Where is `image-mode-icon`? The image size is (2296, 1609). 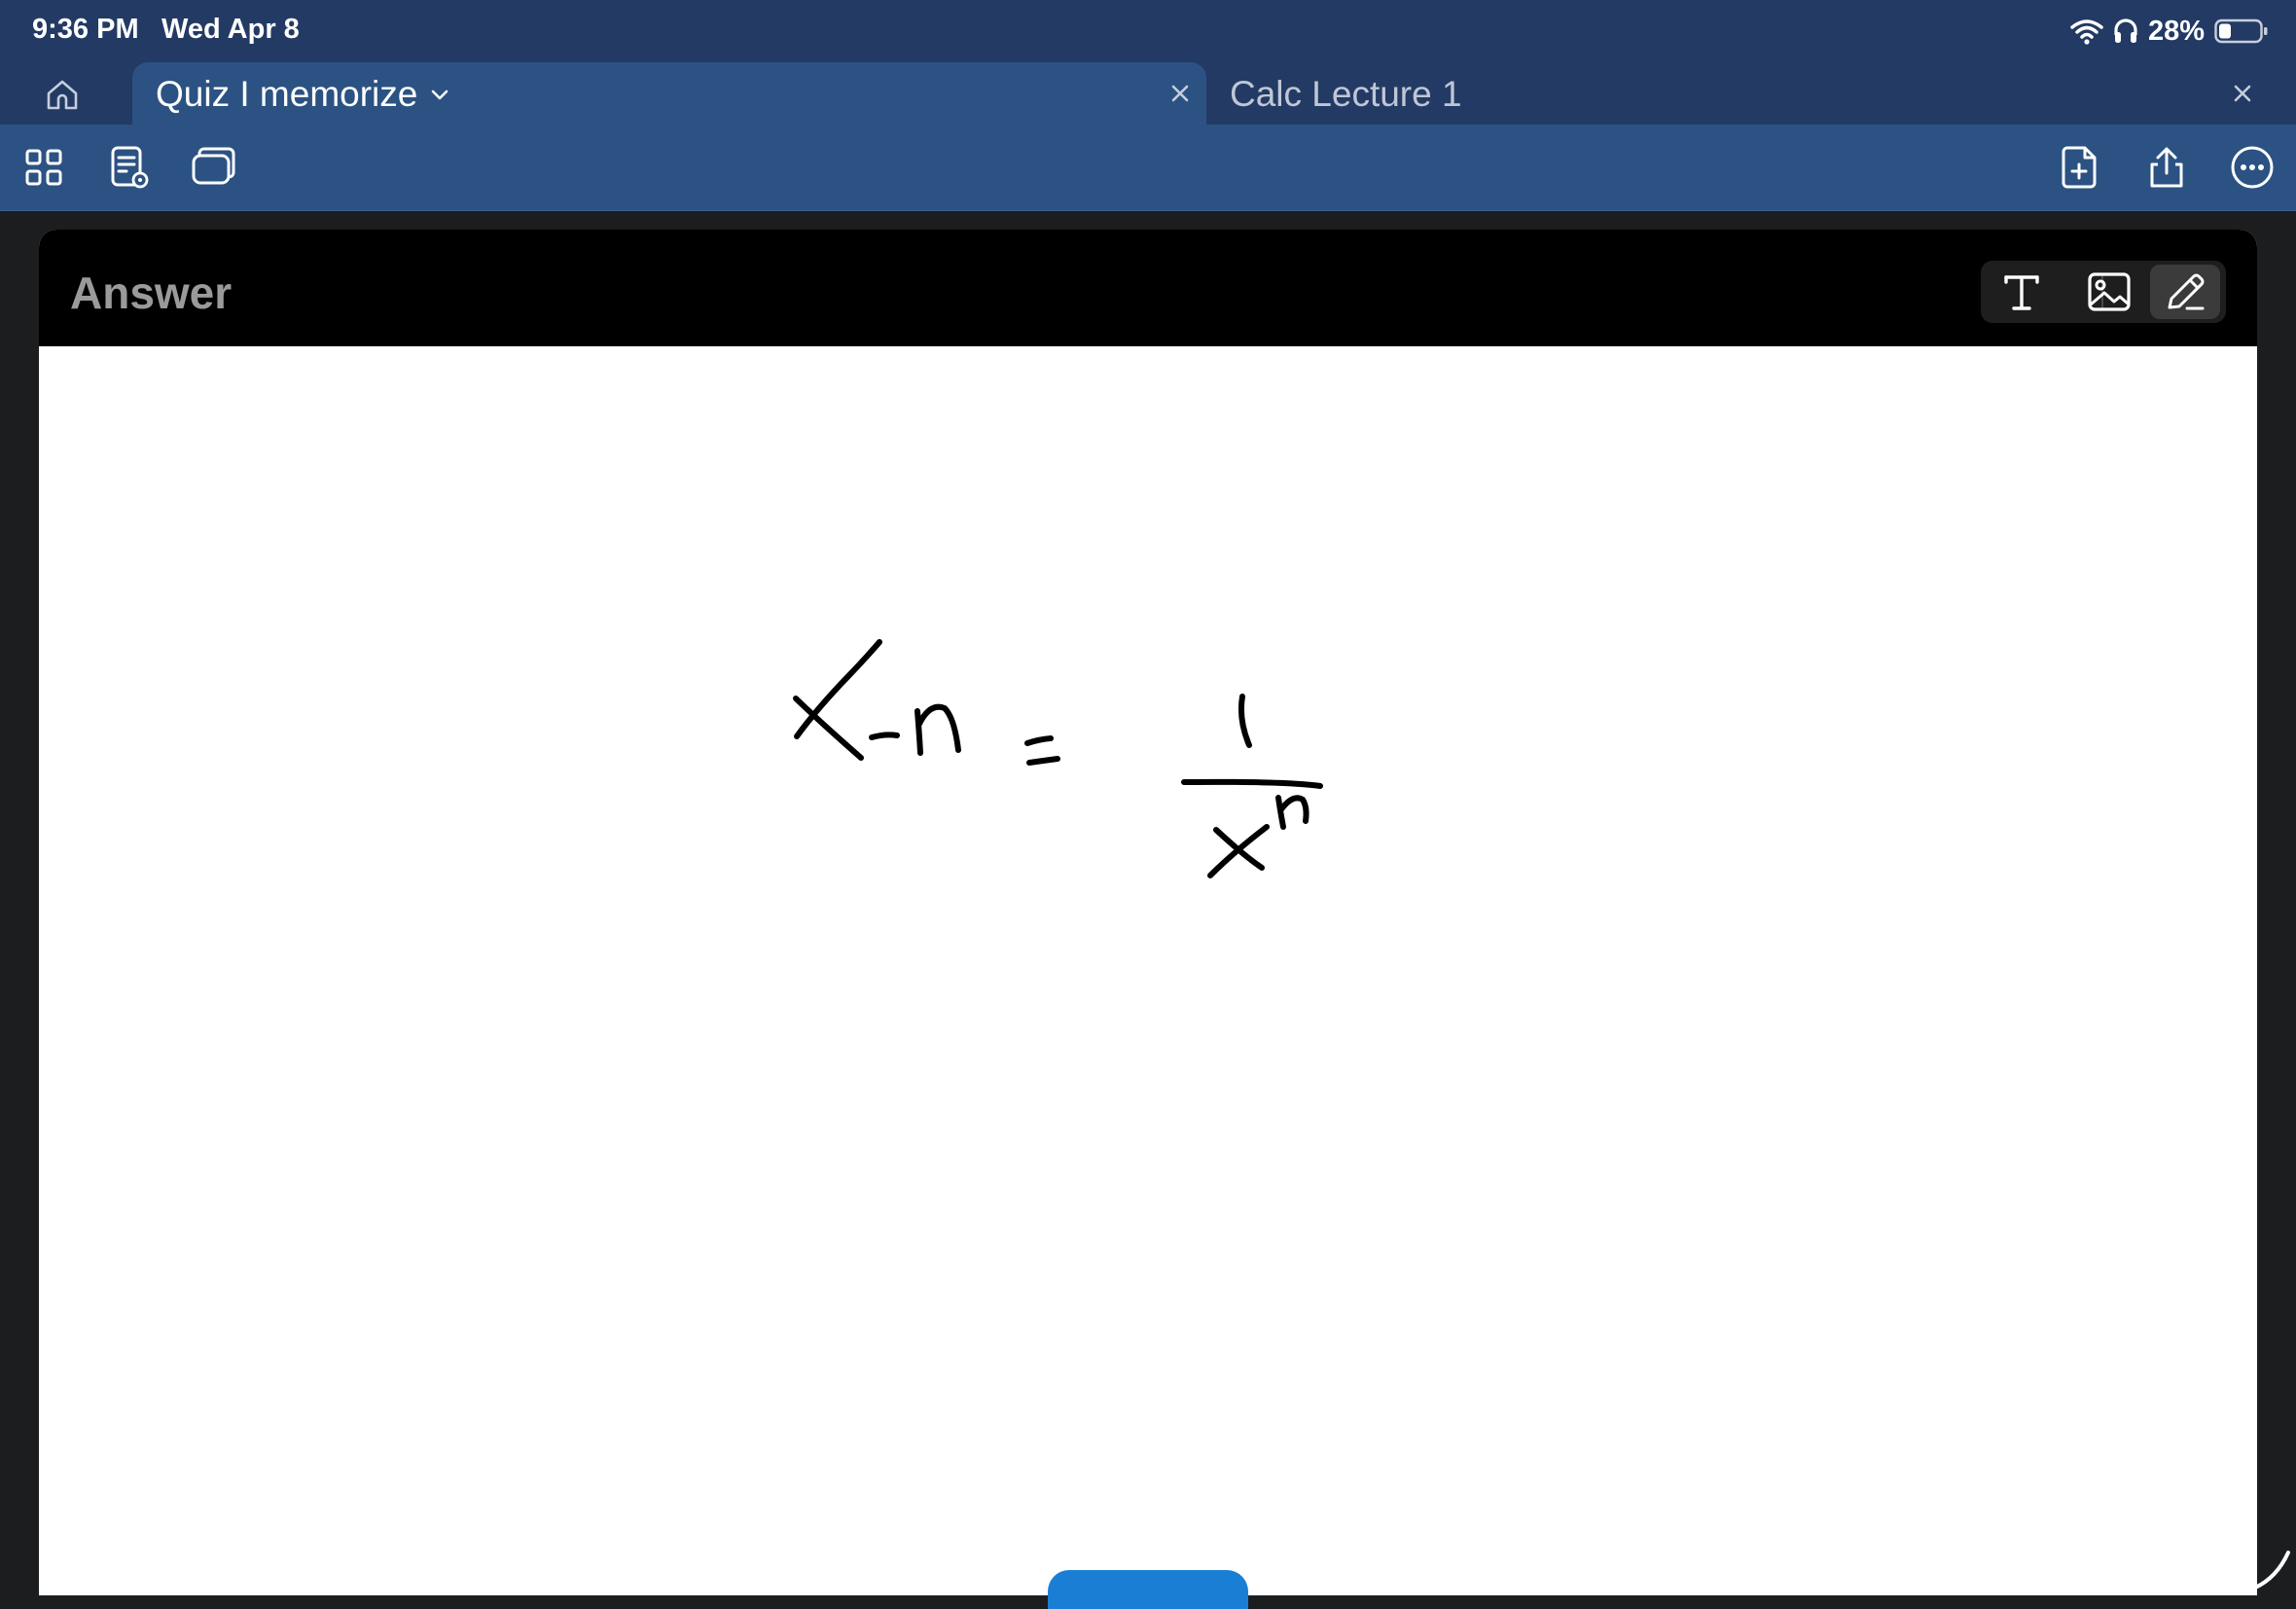
image-mode-icon is located at coordinates (2109, 291).